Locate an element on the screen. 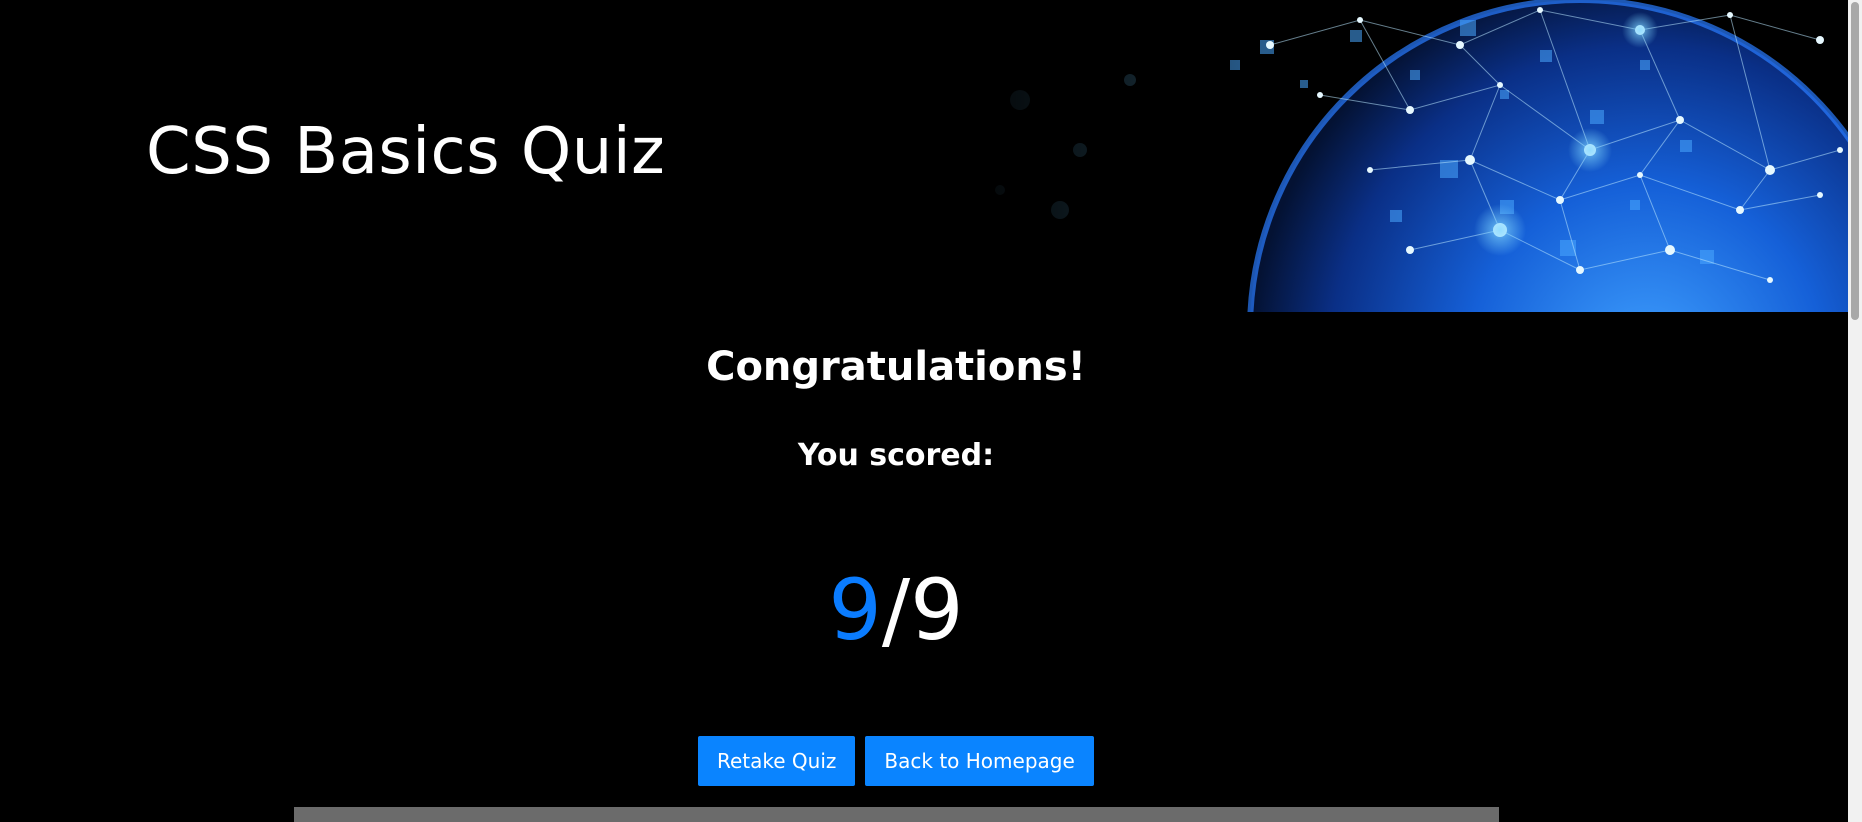 This screenshot has width=1862, height=822. result-actions: Retake Quiz Back to Homepage is located at coordinates (896, 761).